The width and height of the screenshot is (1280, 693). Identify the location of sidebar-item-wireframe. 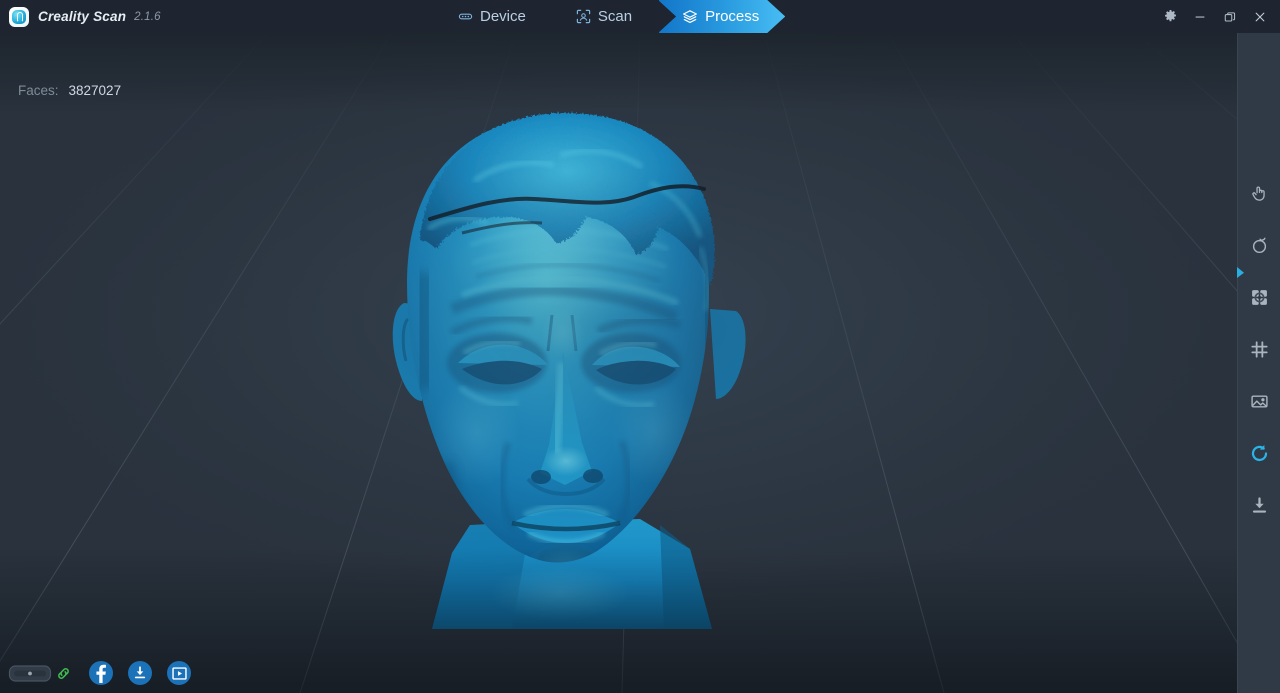
(1259, 349).